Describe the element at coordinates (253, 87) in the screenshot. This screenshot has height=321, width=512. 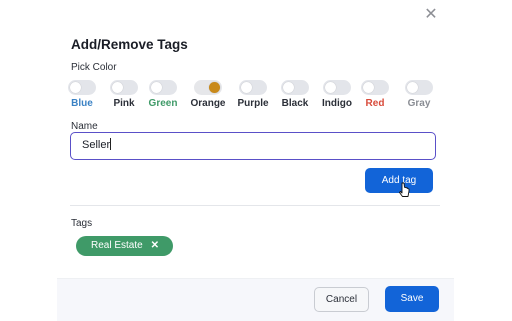
I see `color-toggle-purple` at that location.